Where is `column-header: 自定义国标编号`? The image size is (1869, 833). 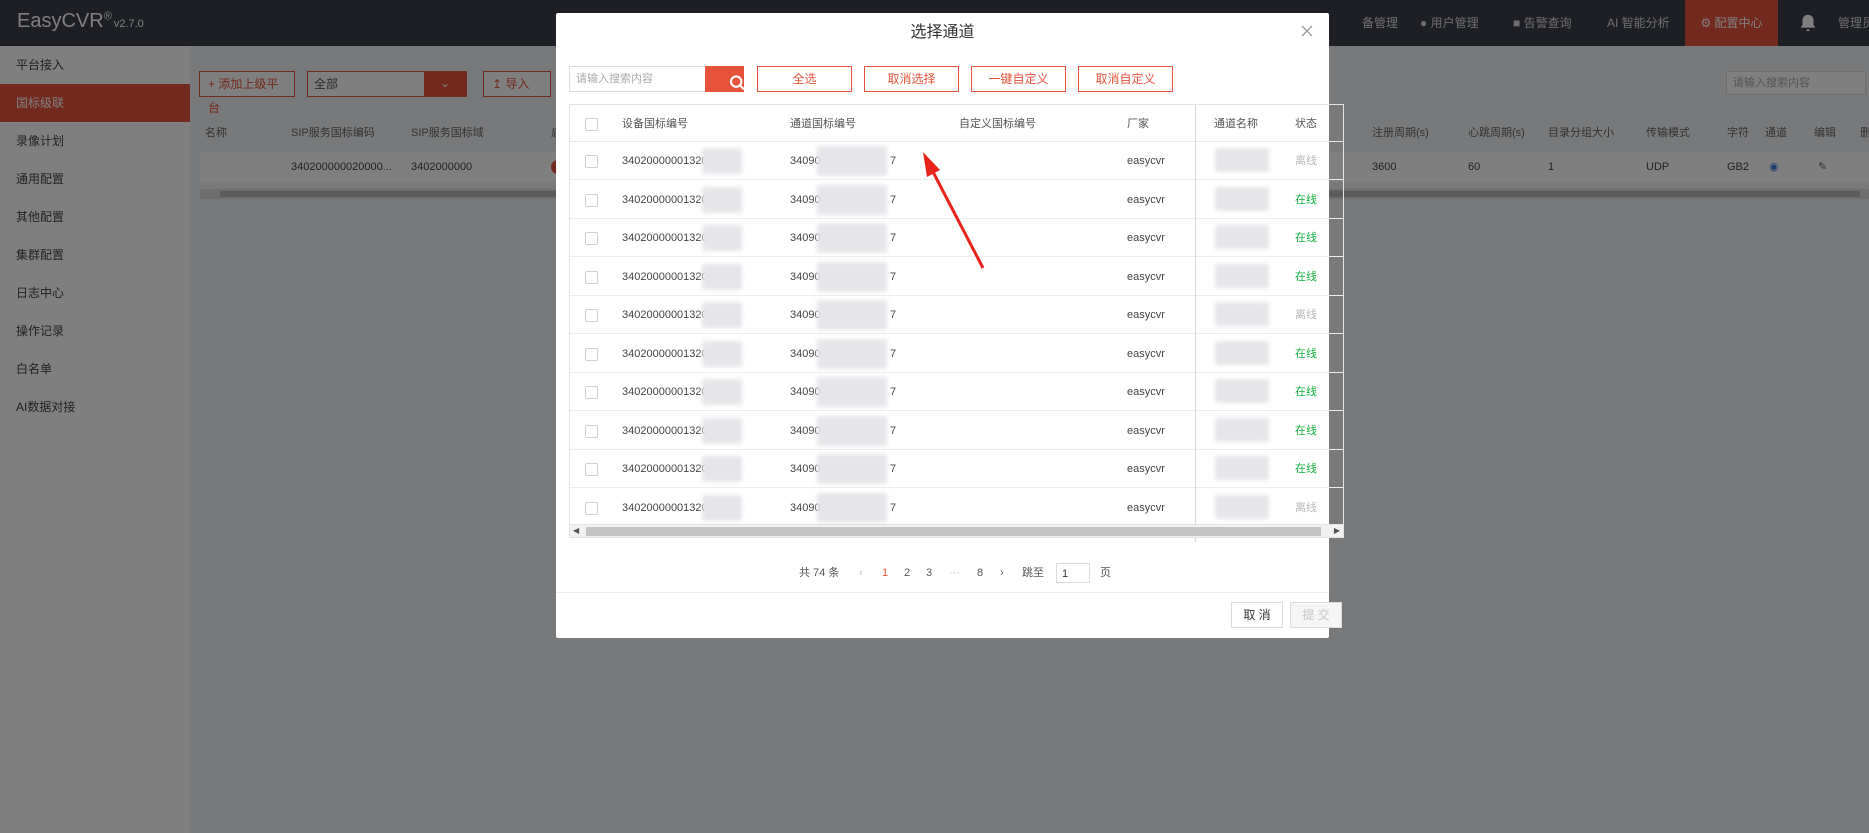
column-header: 自定义国标编号 is located at coordinates (997, 124).